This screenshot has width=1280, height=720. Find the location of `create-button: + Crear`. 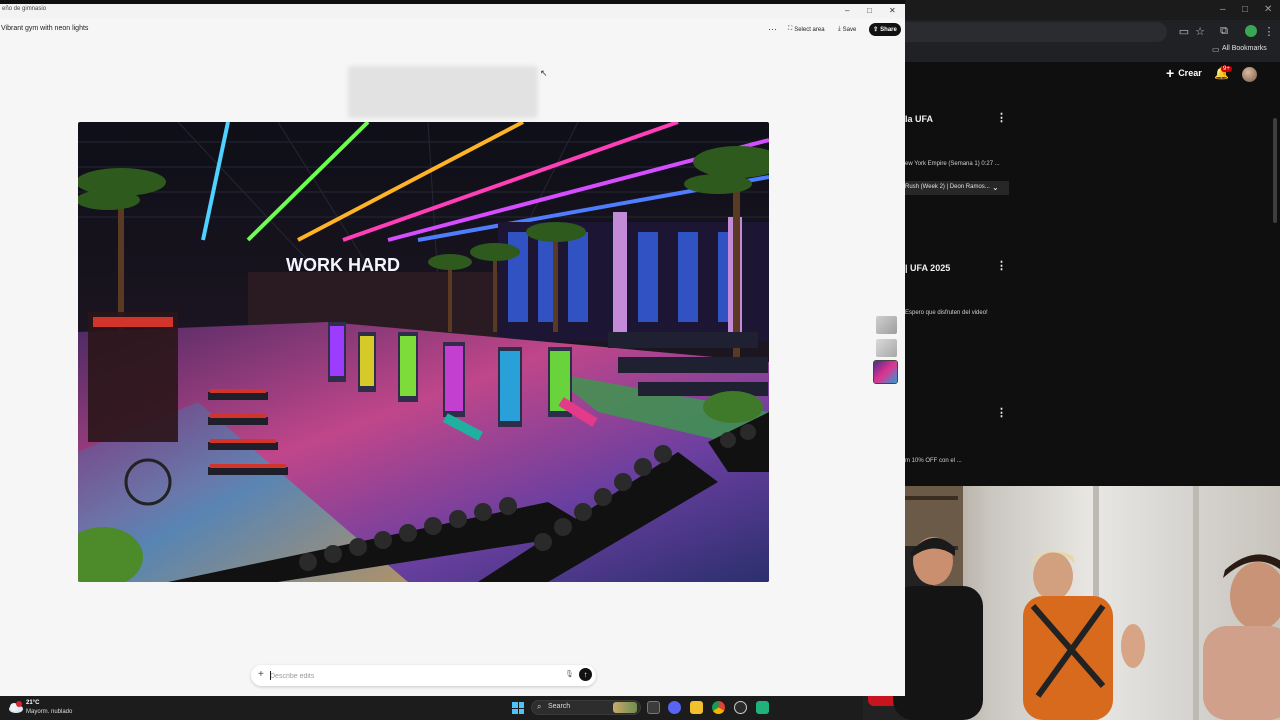

create-button: + Crear is located at coordinates (1184, 73).